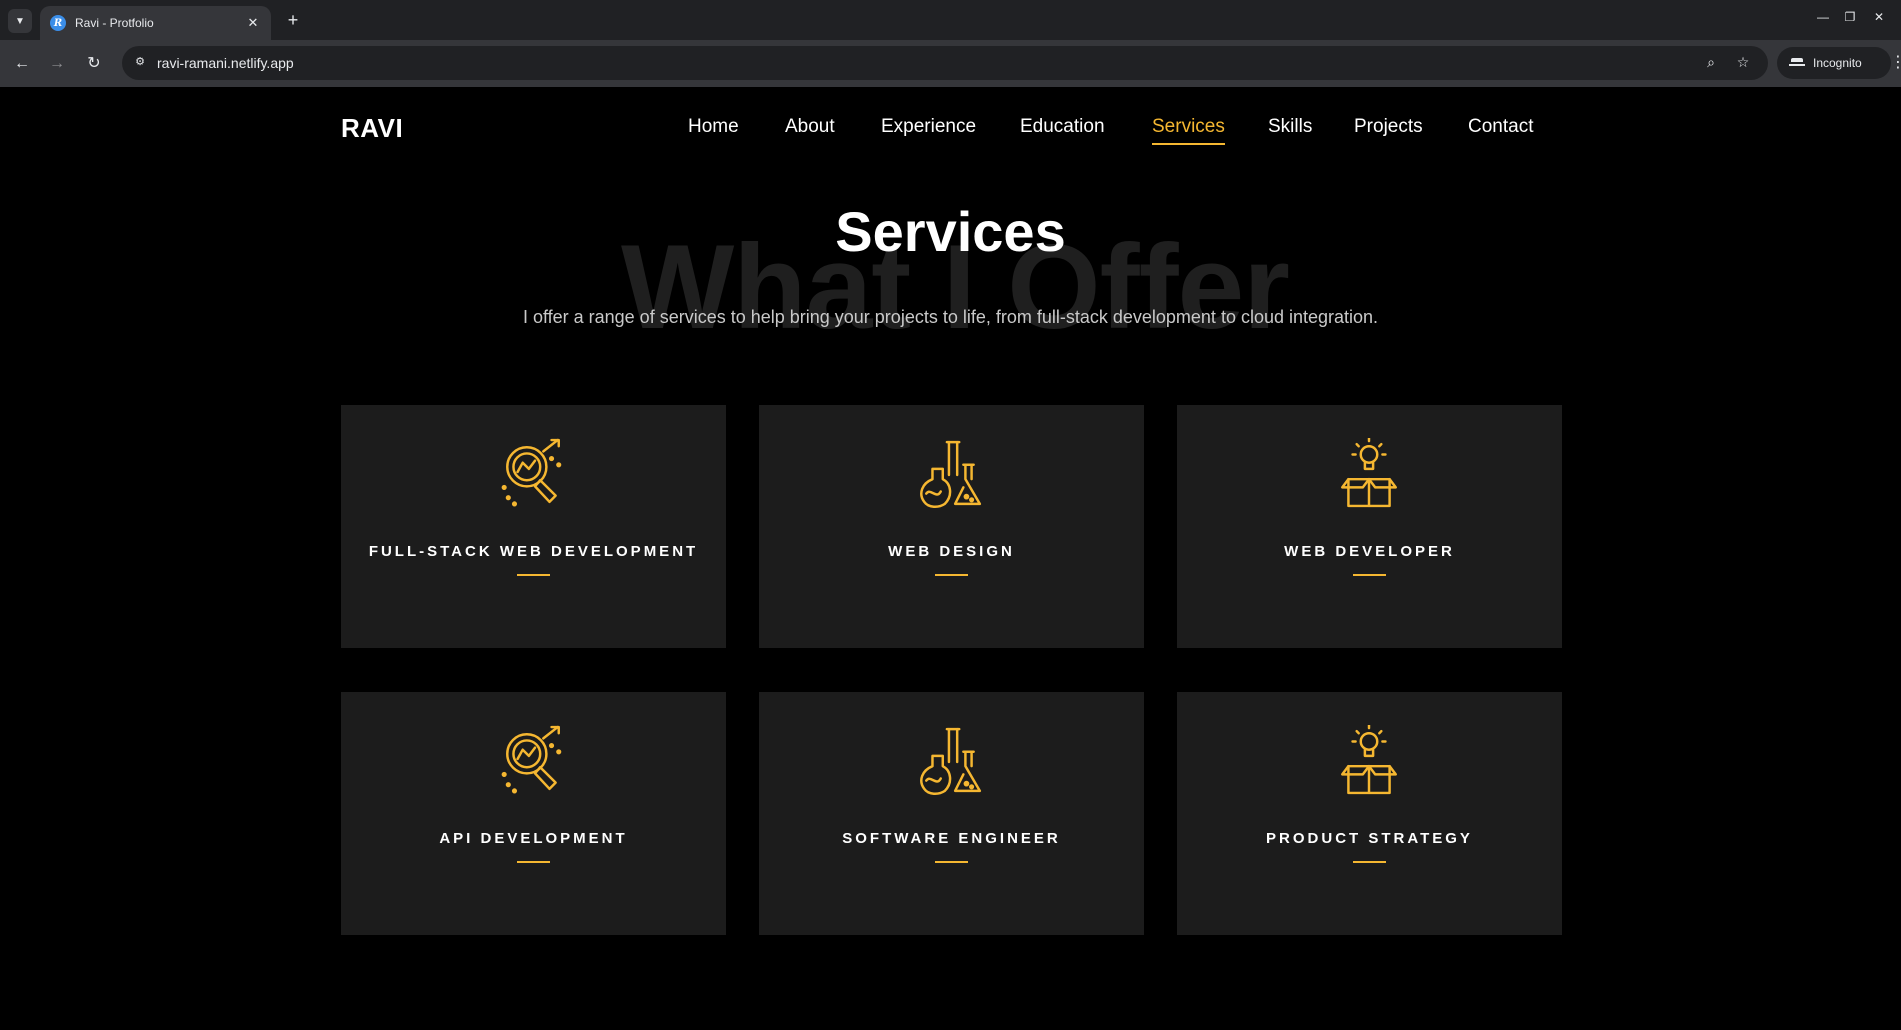 The width and height of the screenshot is (1901, 1030). I want to click on nav-link-about: About, so click(810, 127).